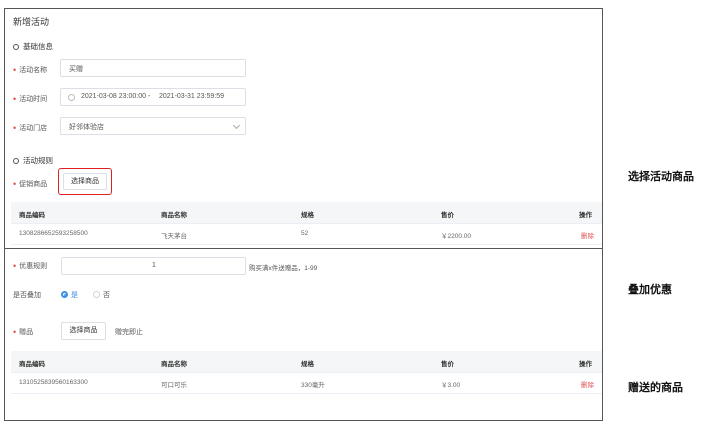 The width and height of the screenshot is (709, 426). What do you see at coordinates (655, 388) in the screenshot?
I see `callout-gift-products: 赠送的商品` at bounding box center [655, 388].